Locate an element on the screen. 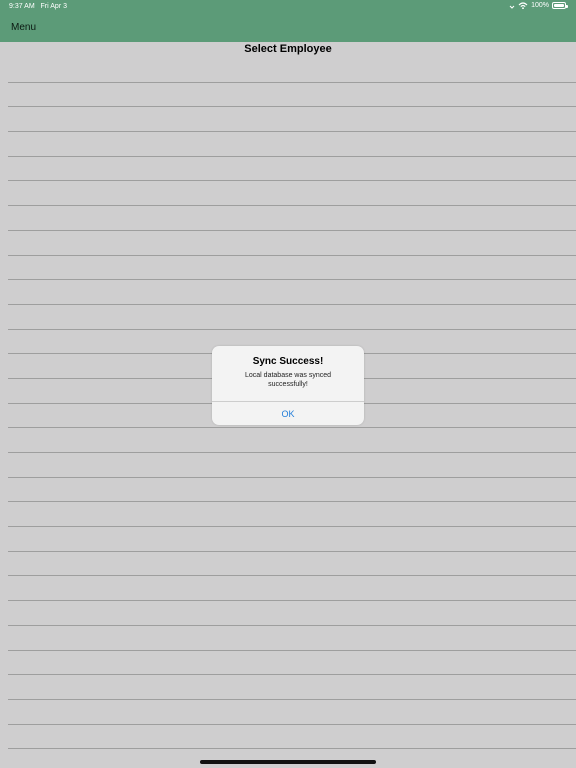 Image resolution: width=576 pixels, height=768 pixels. alert-message: Local database was synced successfully! is located at coordinates (288, 380).